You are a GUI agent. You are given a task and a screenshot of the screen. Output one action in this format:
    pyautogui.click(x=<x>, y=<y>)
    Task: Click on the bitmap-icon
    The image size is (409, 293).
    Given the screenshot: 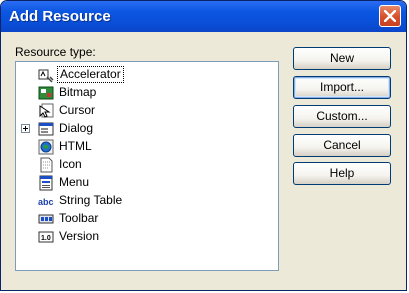 What is the action you would take?
    pyautogui.click(x=46, y=93)
    